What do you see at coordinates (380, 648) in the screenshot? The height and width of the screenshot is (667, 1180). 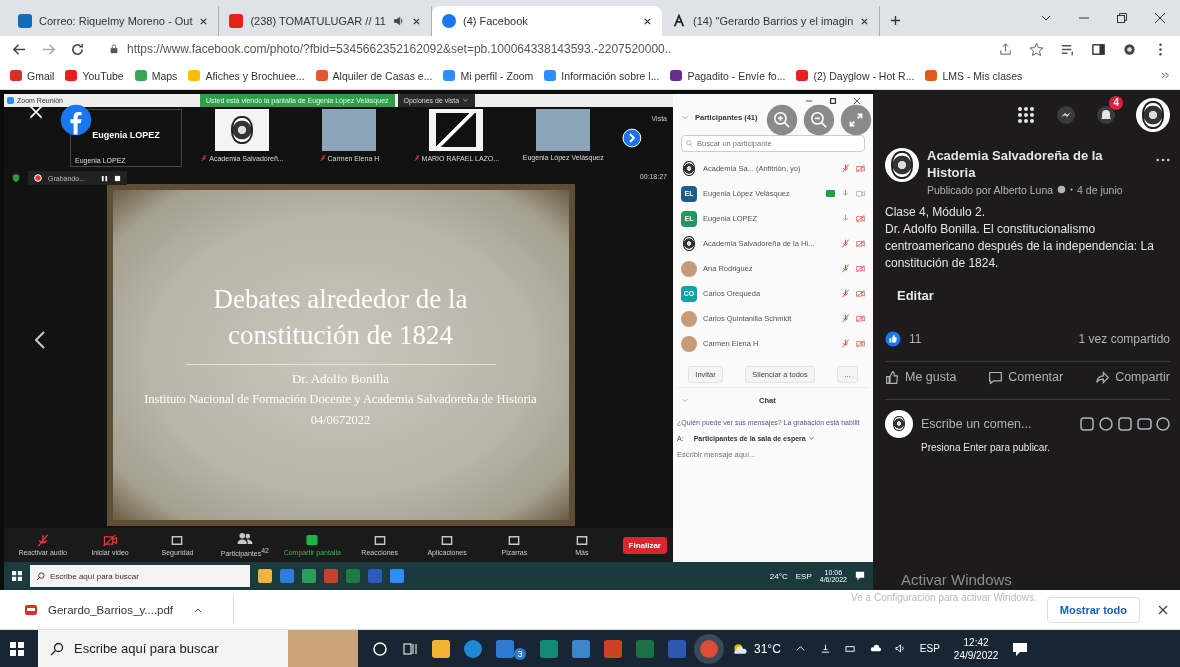 I see `cortana-icon` at bounding box center [380, 648].